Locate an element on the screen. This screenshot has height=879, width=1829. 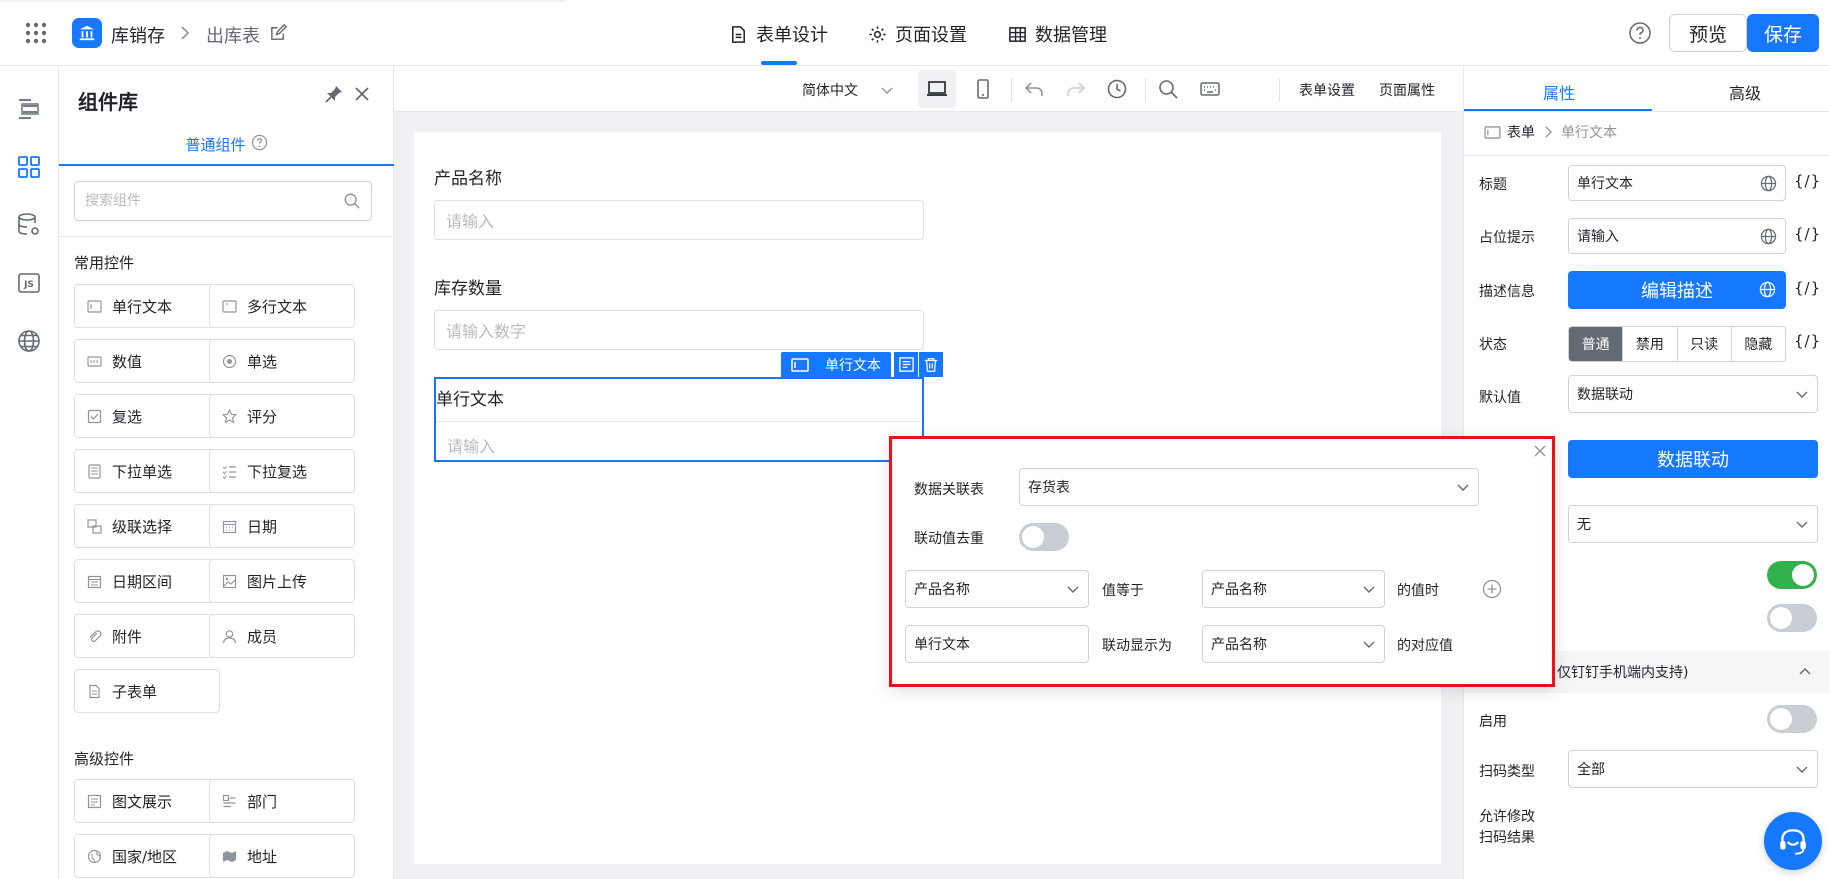
state-hidden: 隐藏 is located at coordinates (1758, 344).